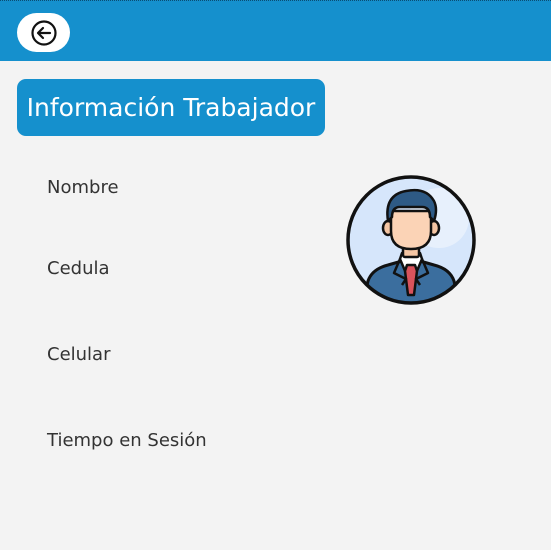 This screenshot has width=551, height=550. I want to click on page-title: Información Trabajador, so click(171, 107).